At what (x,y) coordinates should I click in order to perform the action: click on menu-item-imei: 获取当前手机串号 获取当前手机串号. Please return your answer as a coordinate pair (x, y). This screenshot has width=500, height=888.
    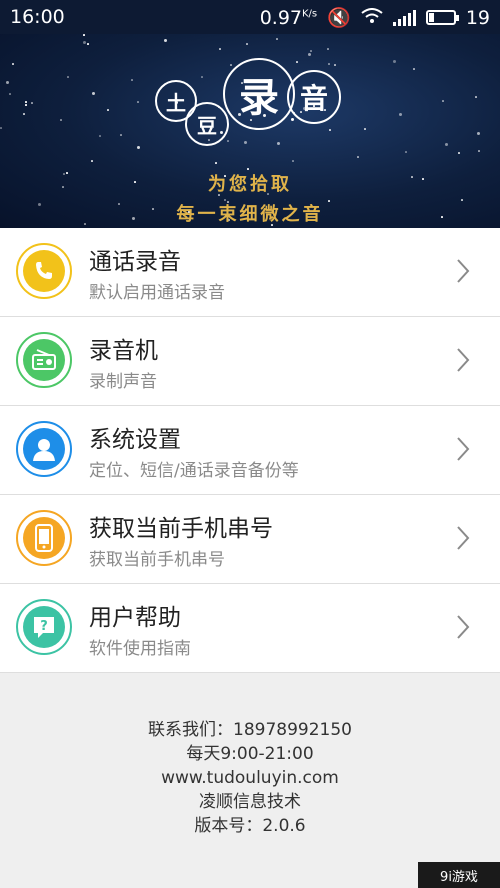
    Looking at the image, I should click on (250, 539).